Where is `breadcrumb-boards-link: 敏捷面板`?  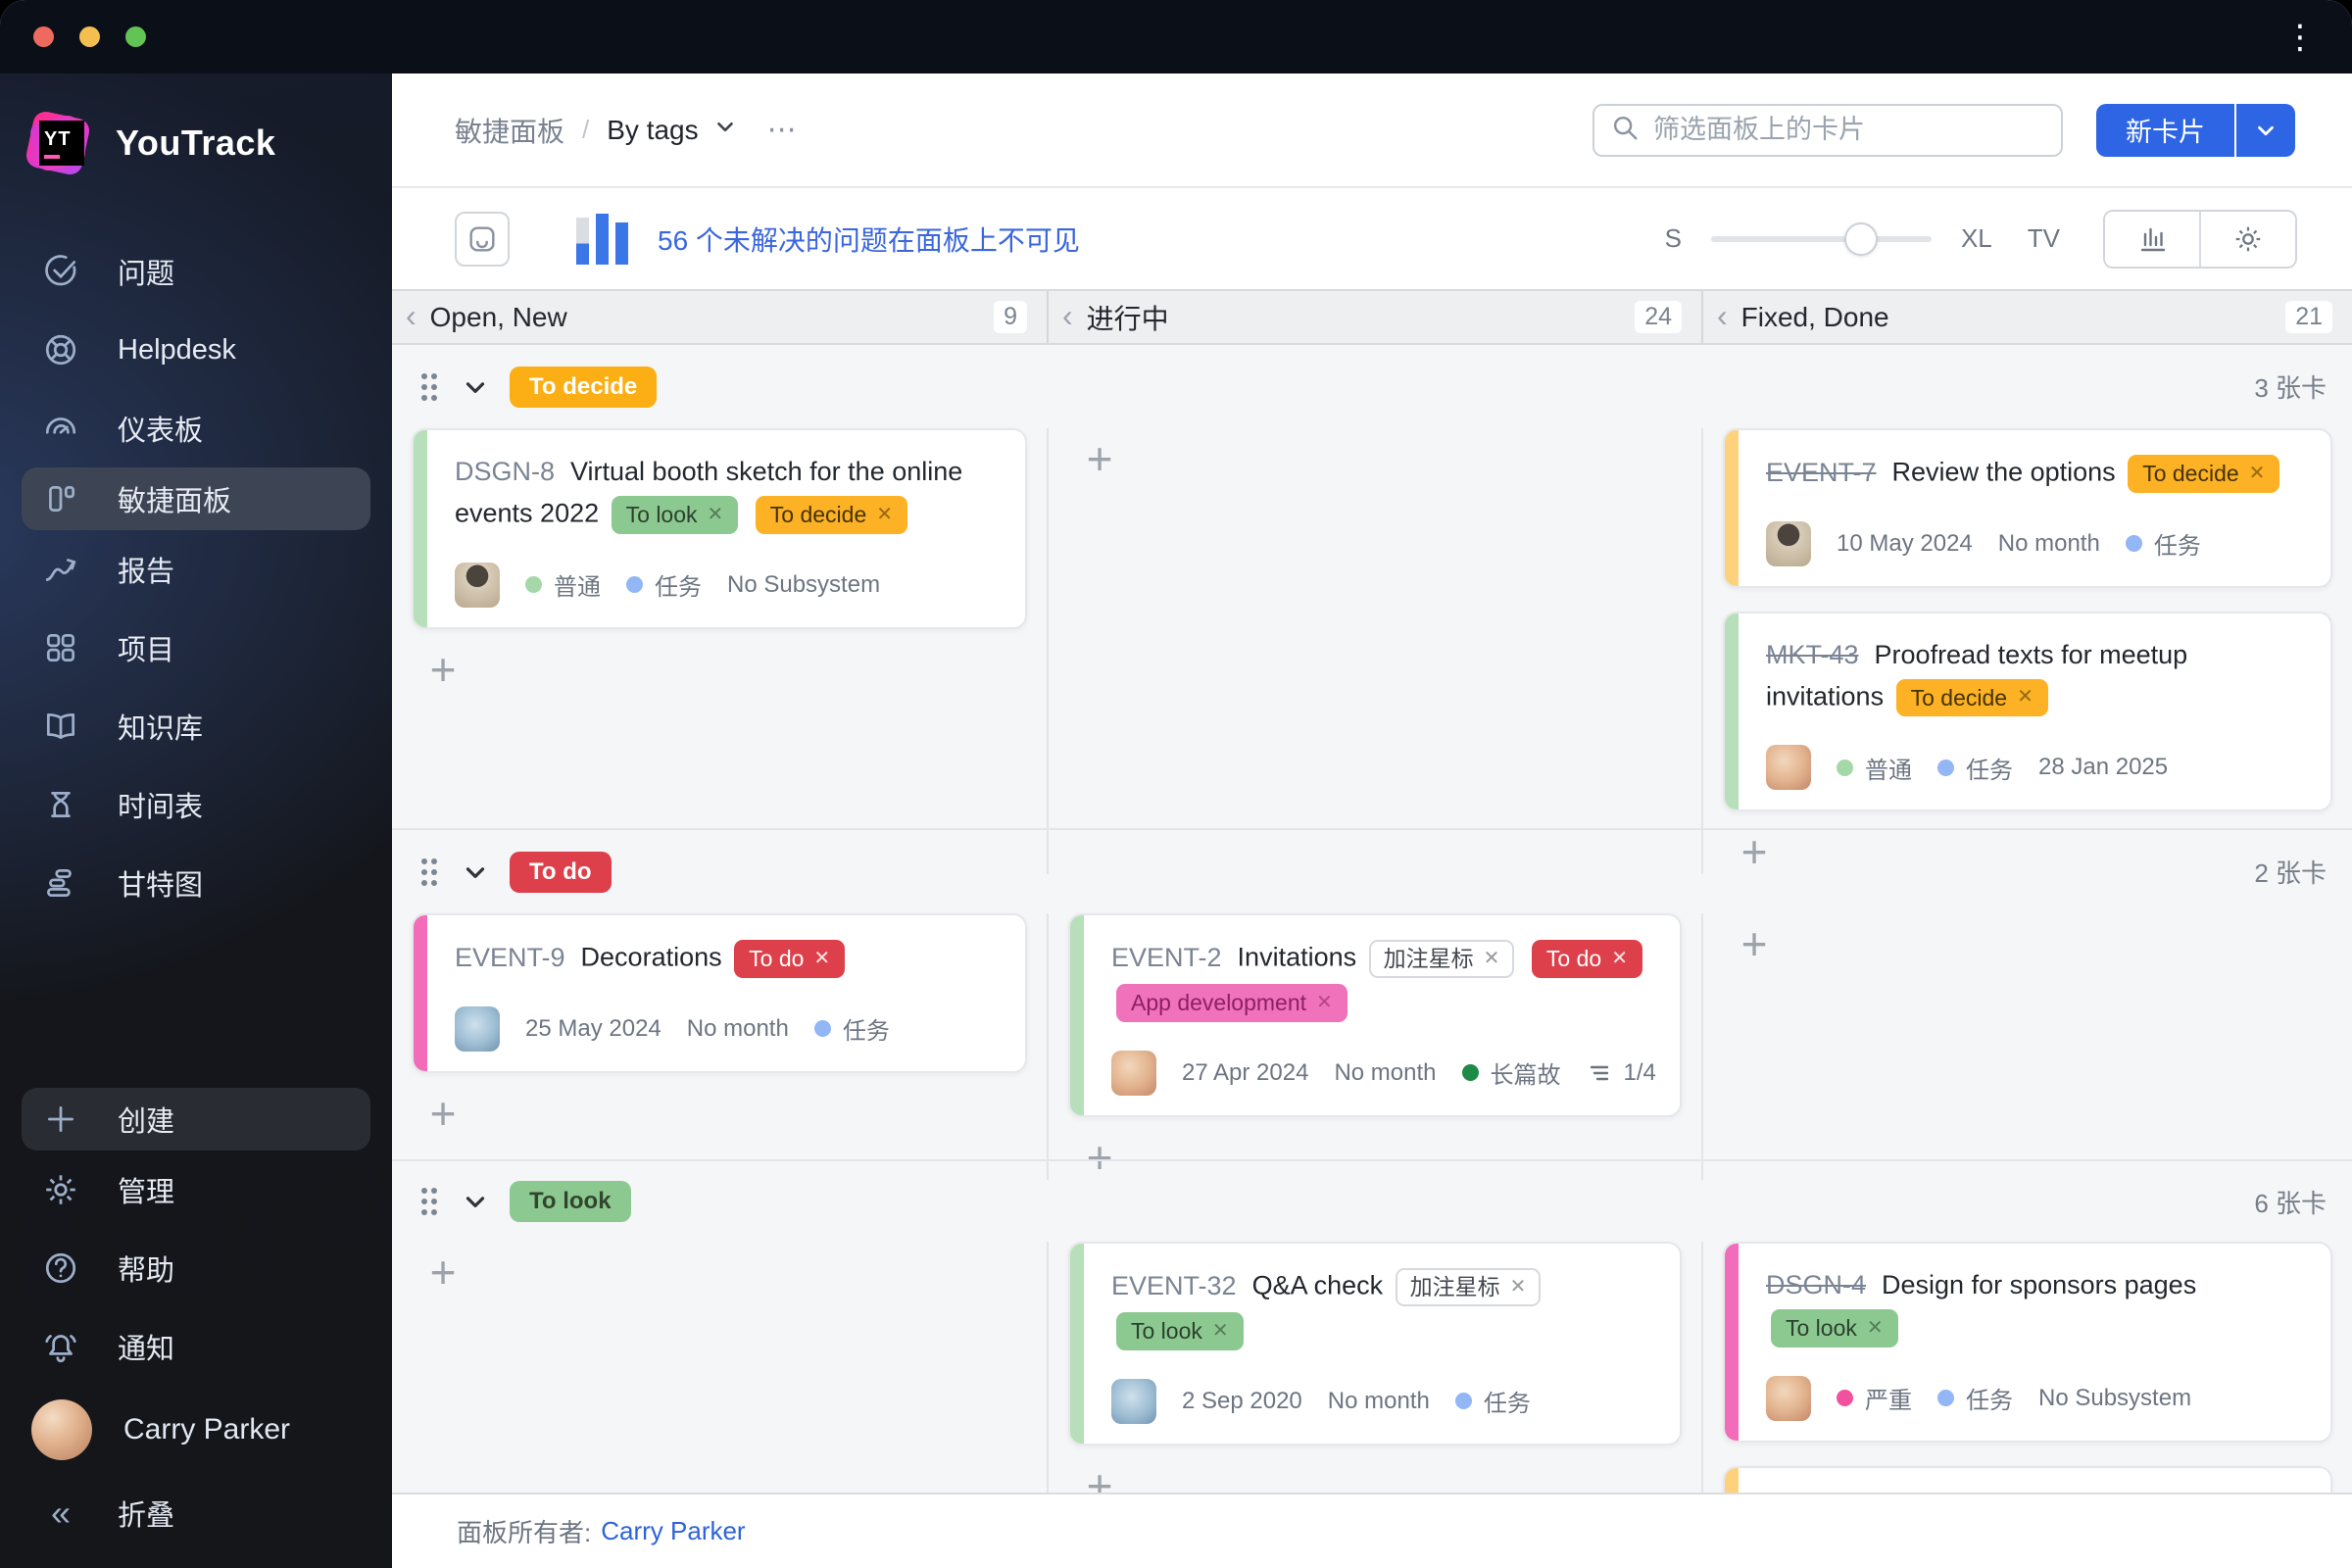 breadcrumb-boards-link: 敏捷面板 is located at coordinates (509, 130).